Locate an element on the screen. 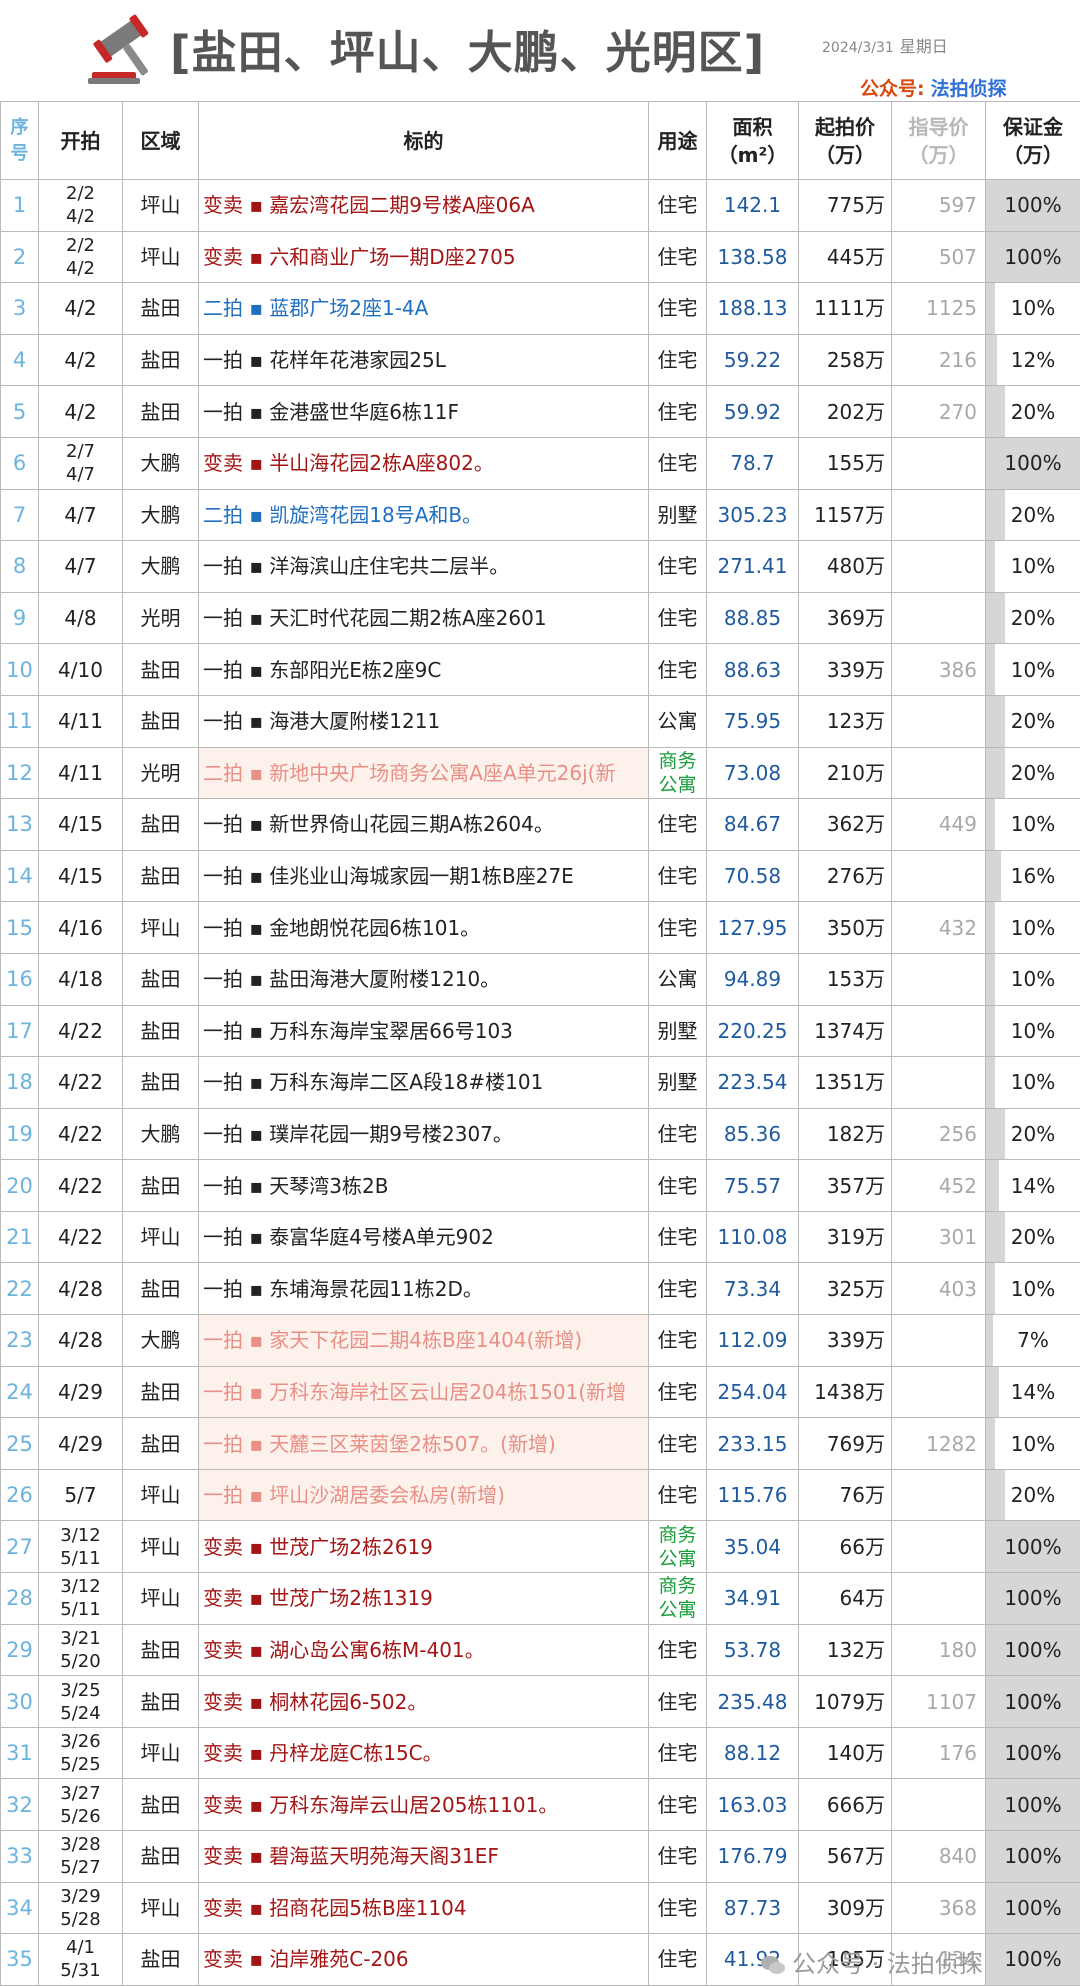  account-prefix: 公众号: is located at coordinates (892, 89).